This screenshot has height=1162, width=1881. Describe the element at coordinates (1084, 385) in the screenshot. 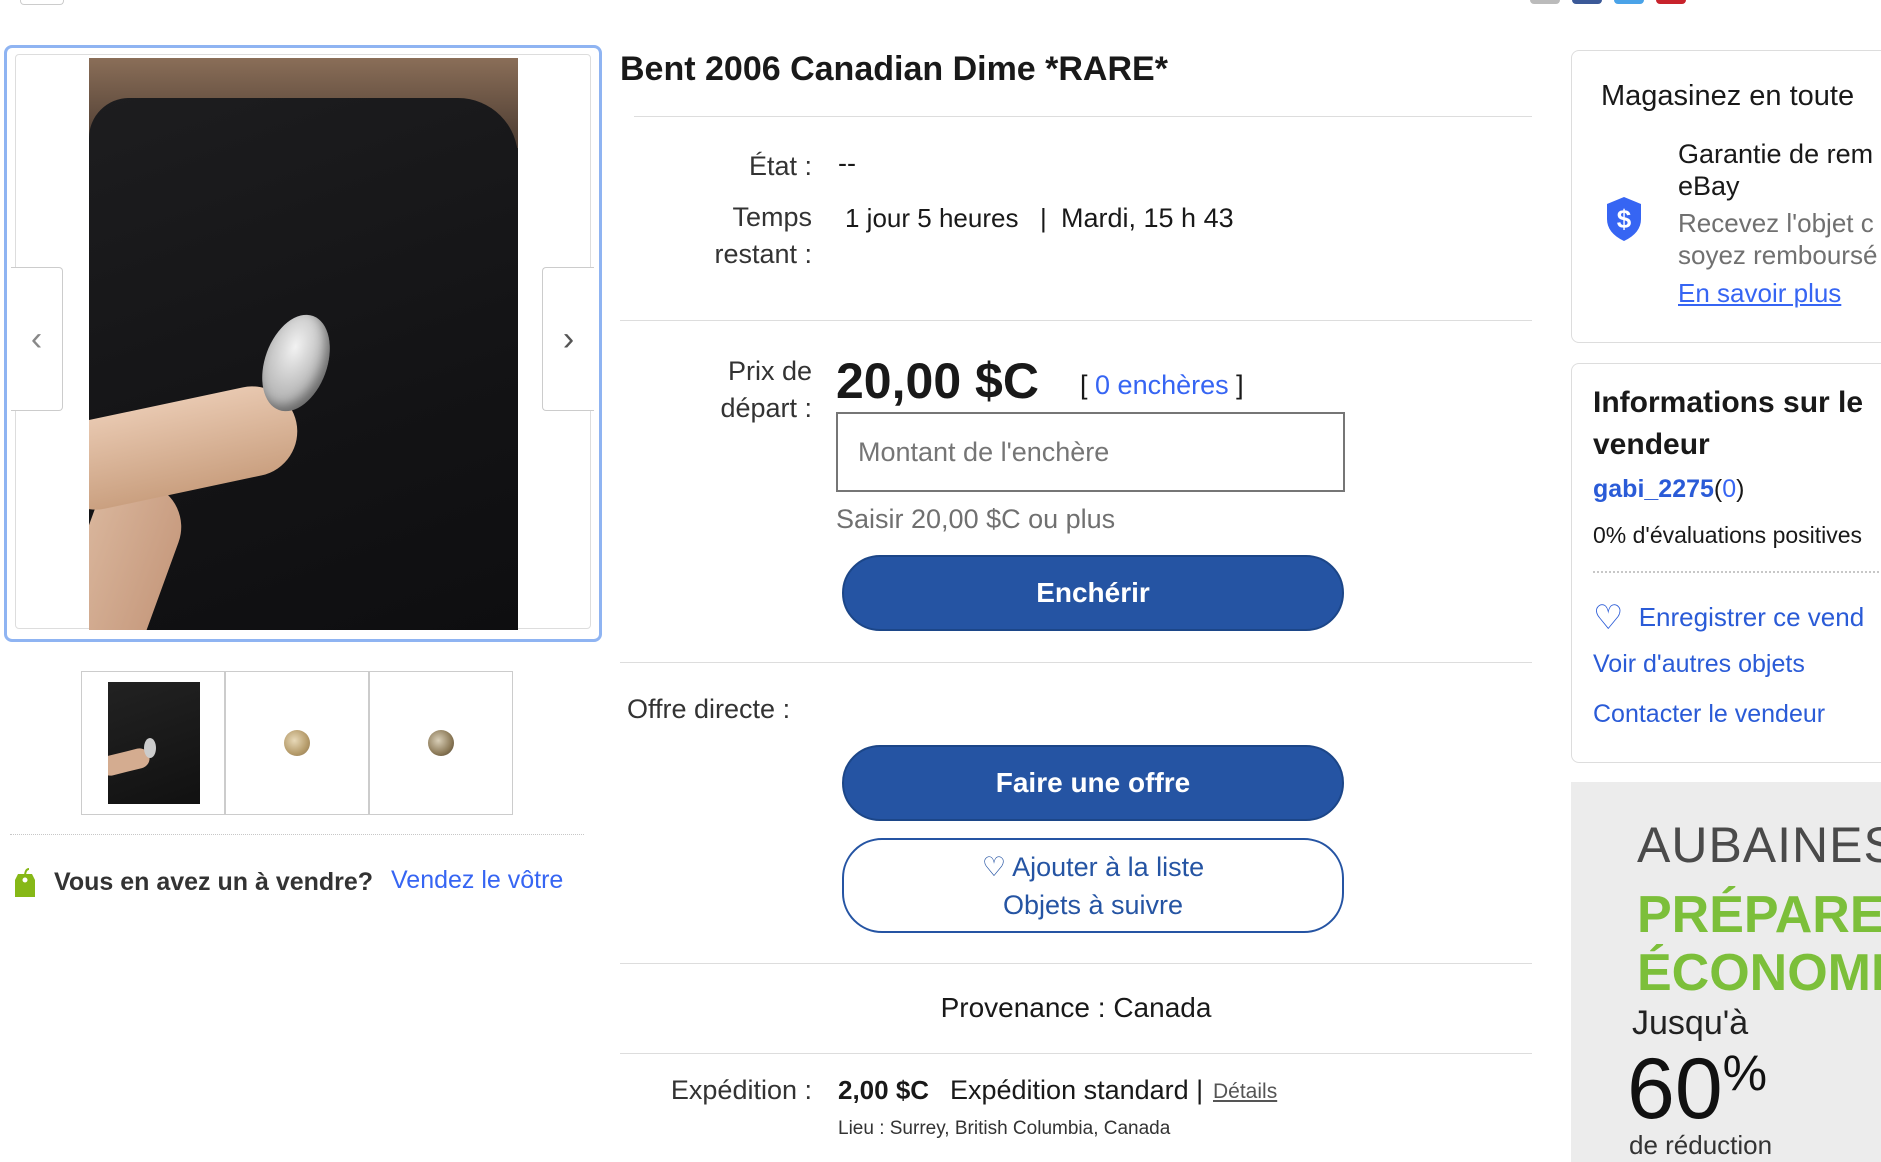

I see `bid-count-open-bracket: [` at that location.